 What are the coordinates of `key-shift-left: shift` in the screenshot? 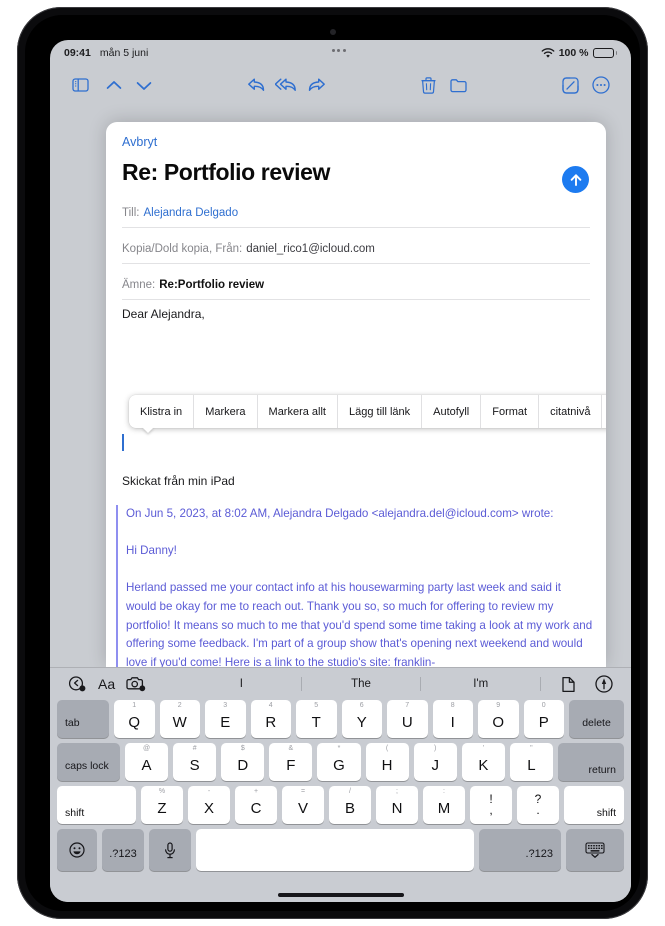 It's located at (96, 805).